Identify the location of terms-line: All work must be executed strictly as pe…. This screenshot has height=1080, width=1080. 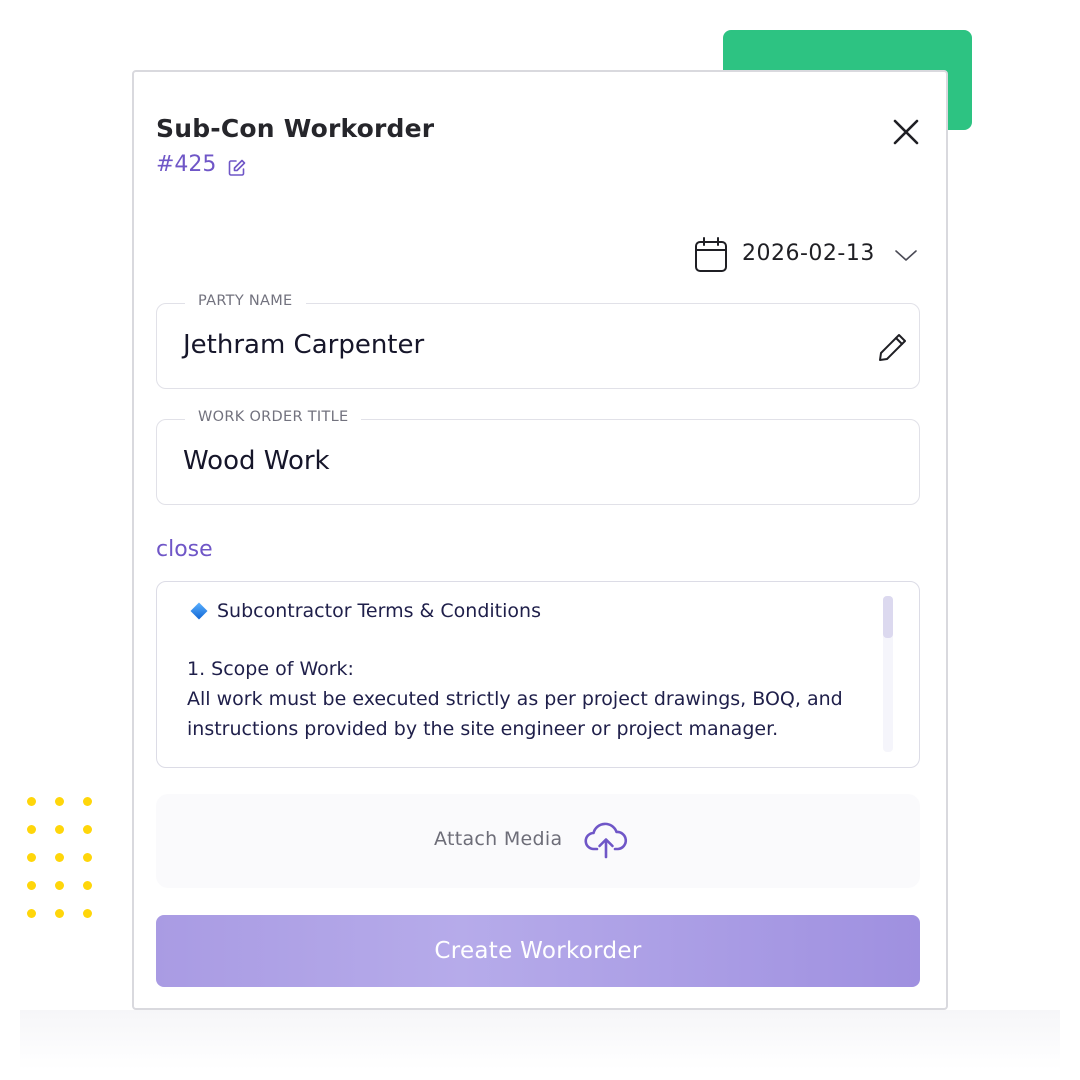
(515, 699).